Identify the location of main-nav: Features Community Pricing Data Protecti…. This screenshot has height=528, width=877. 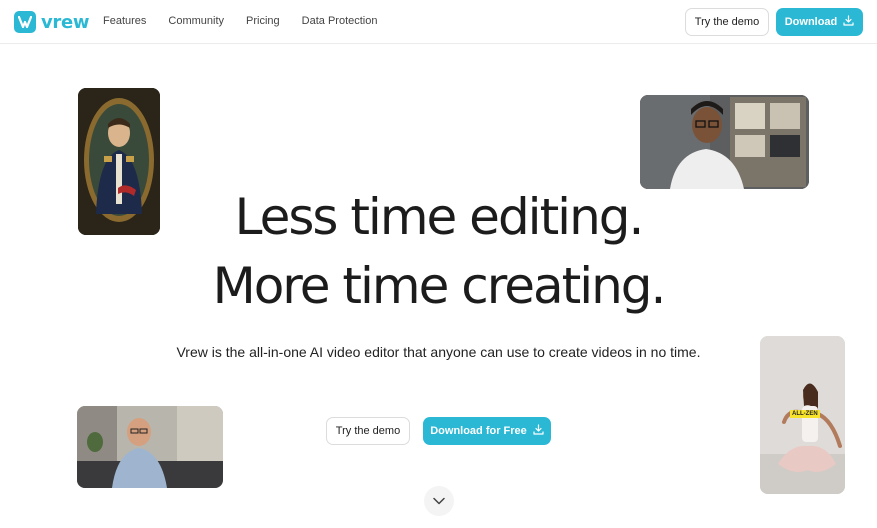
(251, 21).